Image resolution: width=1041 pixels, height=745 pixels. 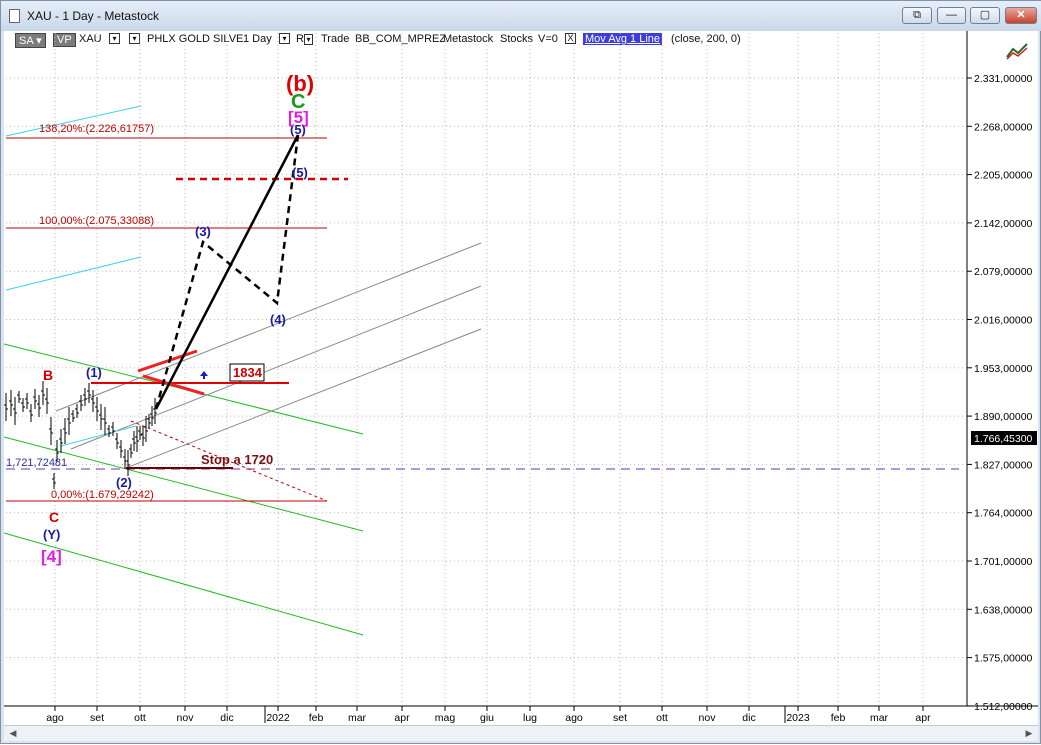 What do you see at coordinates (51, 534) in the screenshot?
I see `wave-y-label: (Y)` at bounding box center [51, 534].